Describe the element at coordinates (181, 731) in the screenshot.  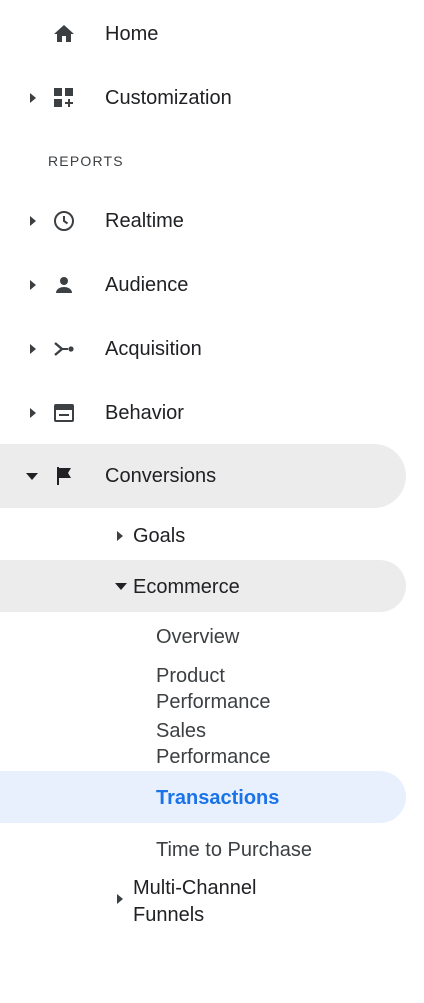
I see `nav-item-sales-performance-line1: Sales` at that location.